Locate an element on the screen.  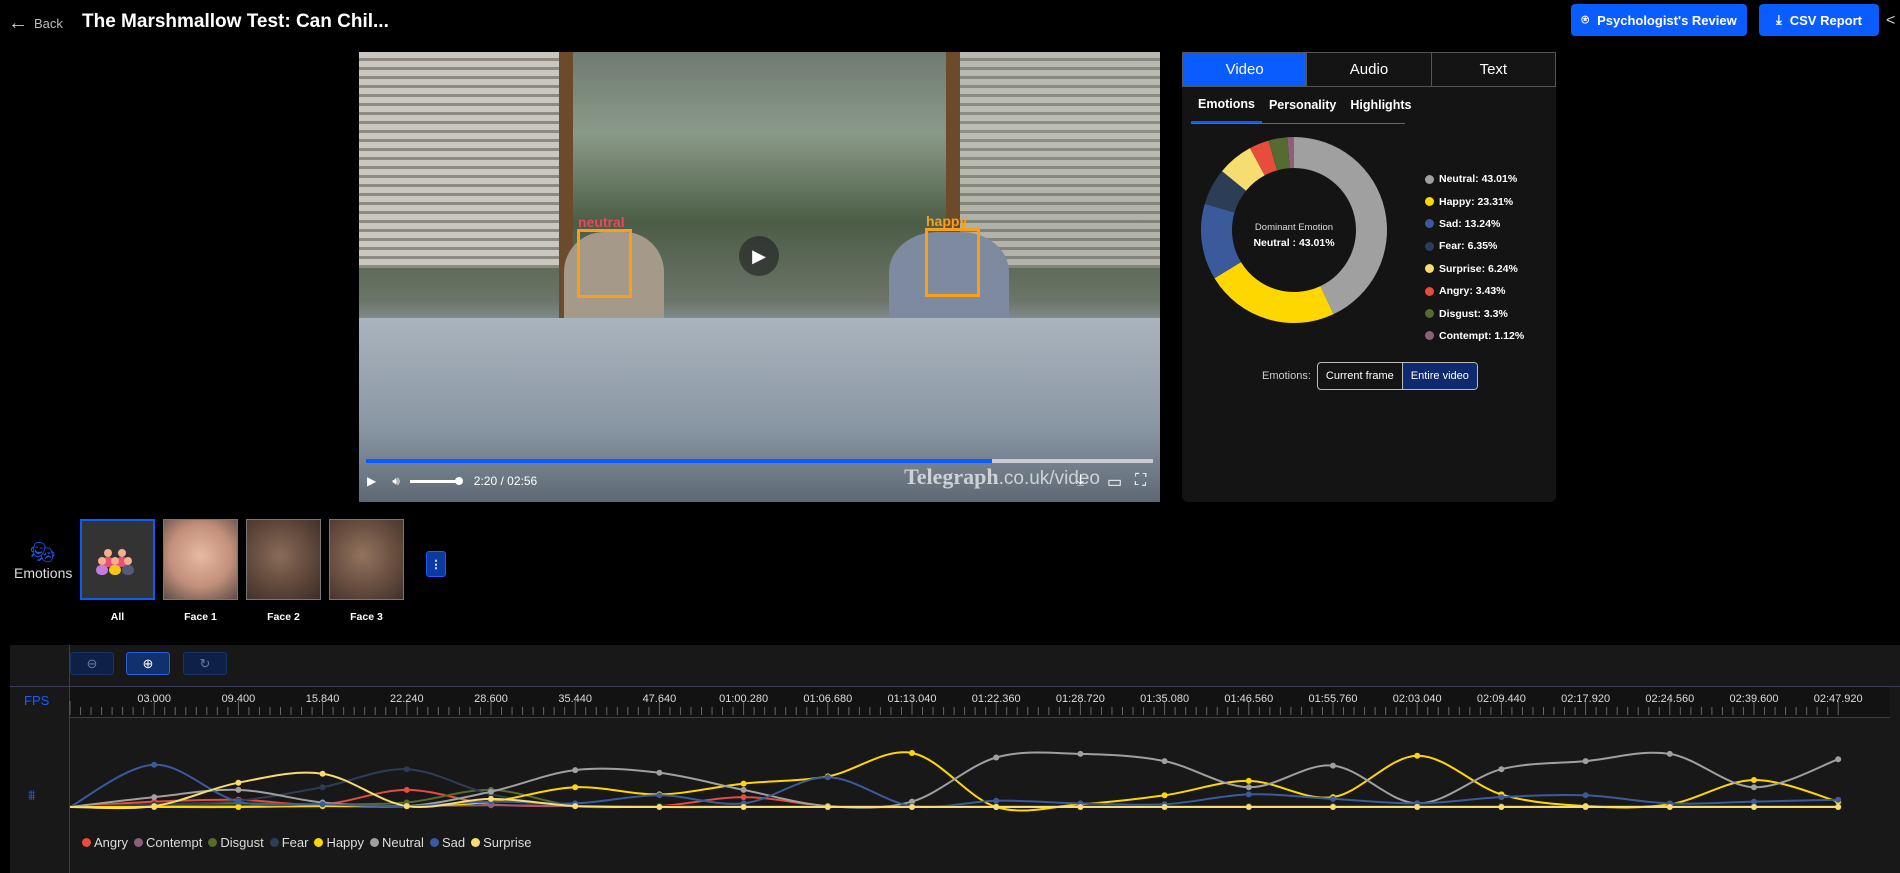
fullscreen-icon: ⛶ is located at coordinates (1140, 481).